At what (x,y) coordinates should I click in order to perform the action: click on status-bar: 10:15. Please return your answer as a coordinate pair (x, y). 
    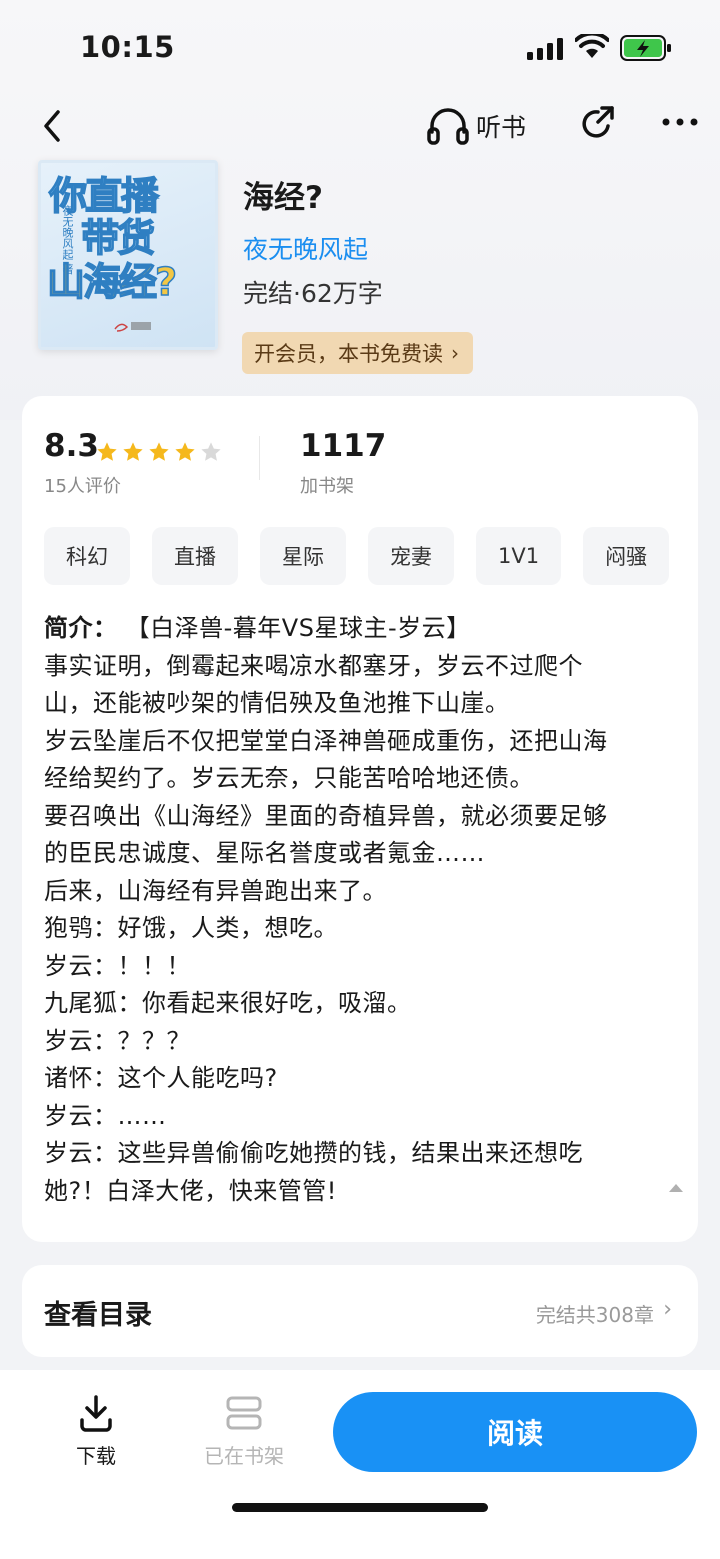
    Looking at the image, I should click on (360, 48).